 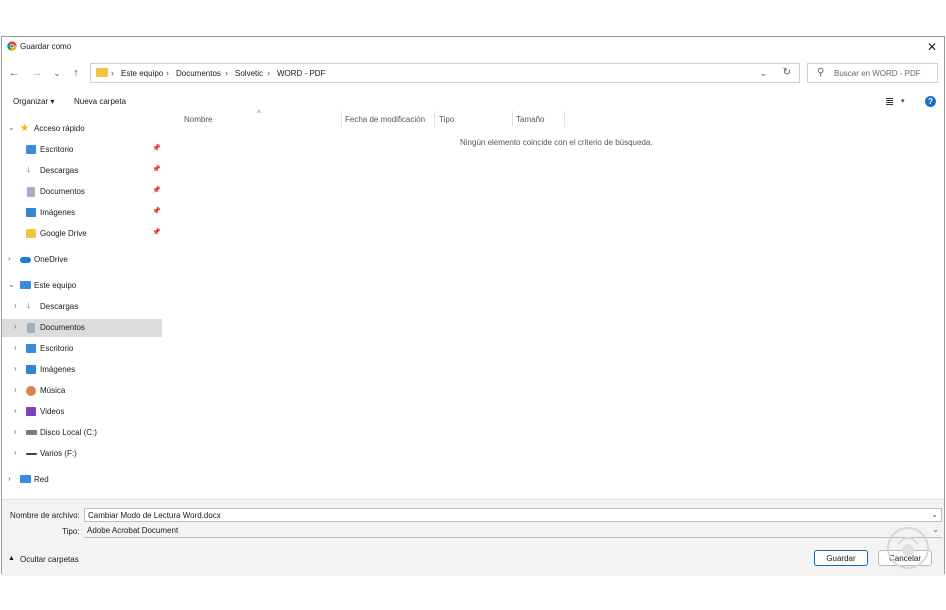 I want to click on breadcrumb-item: Este equipo, so click(x=142, y=73).